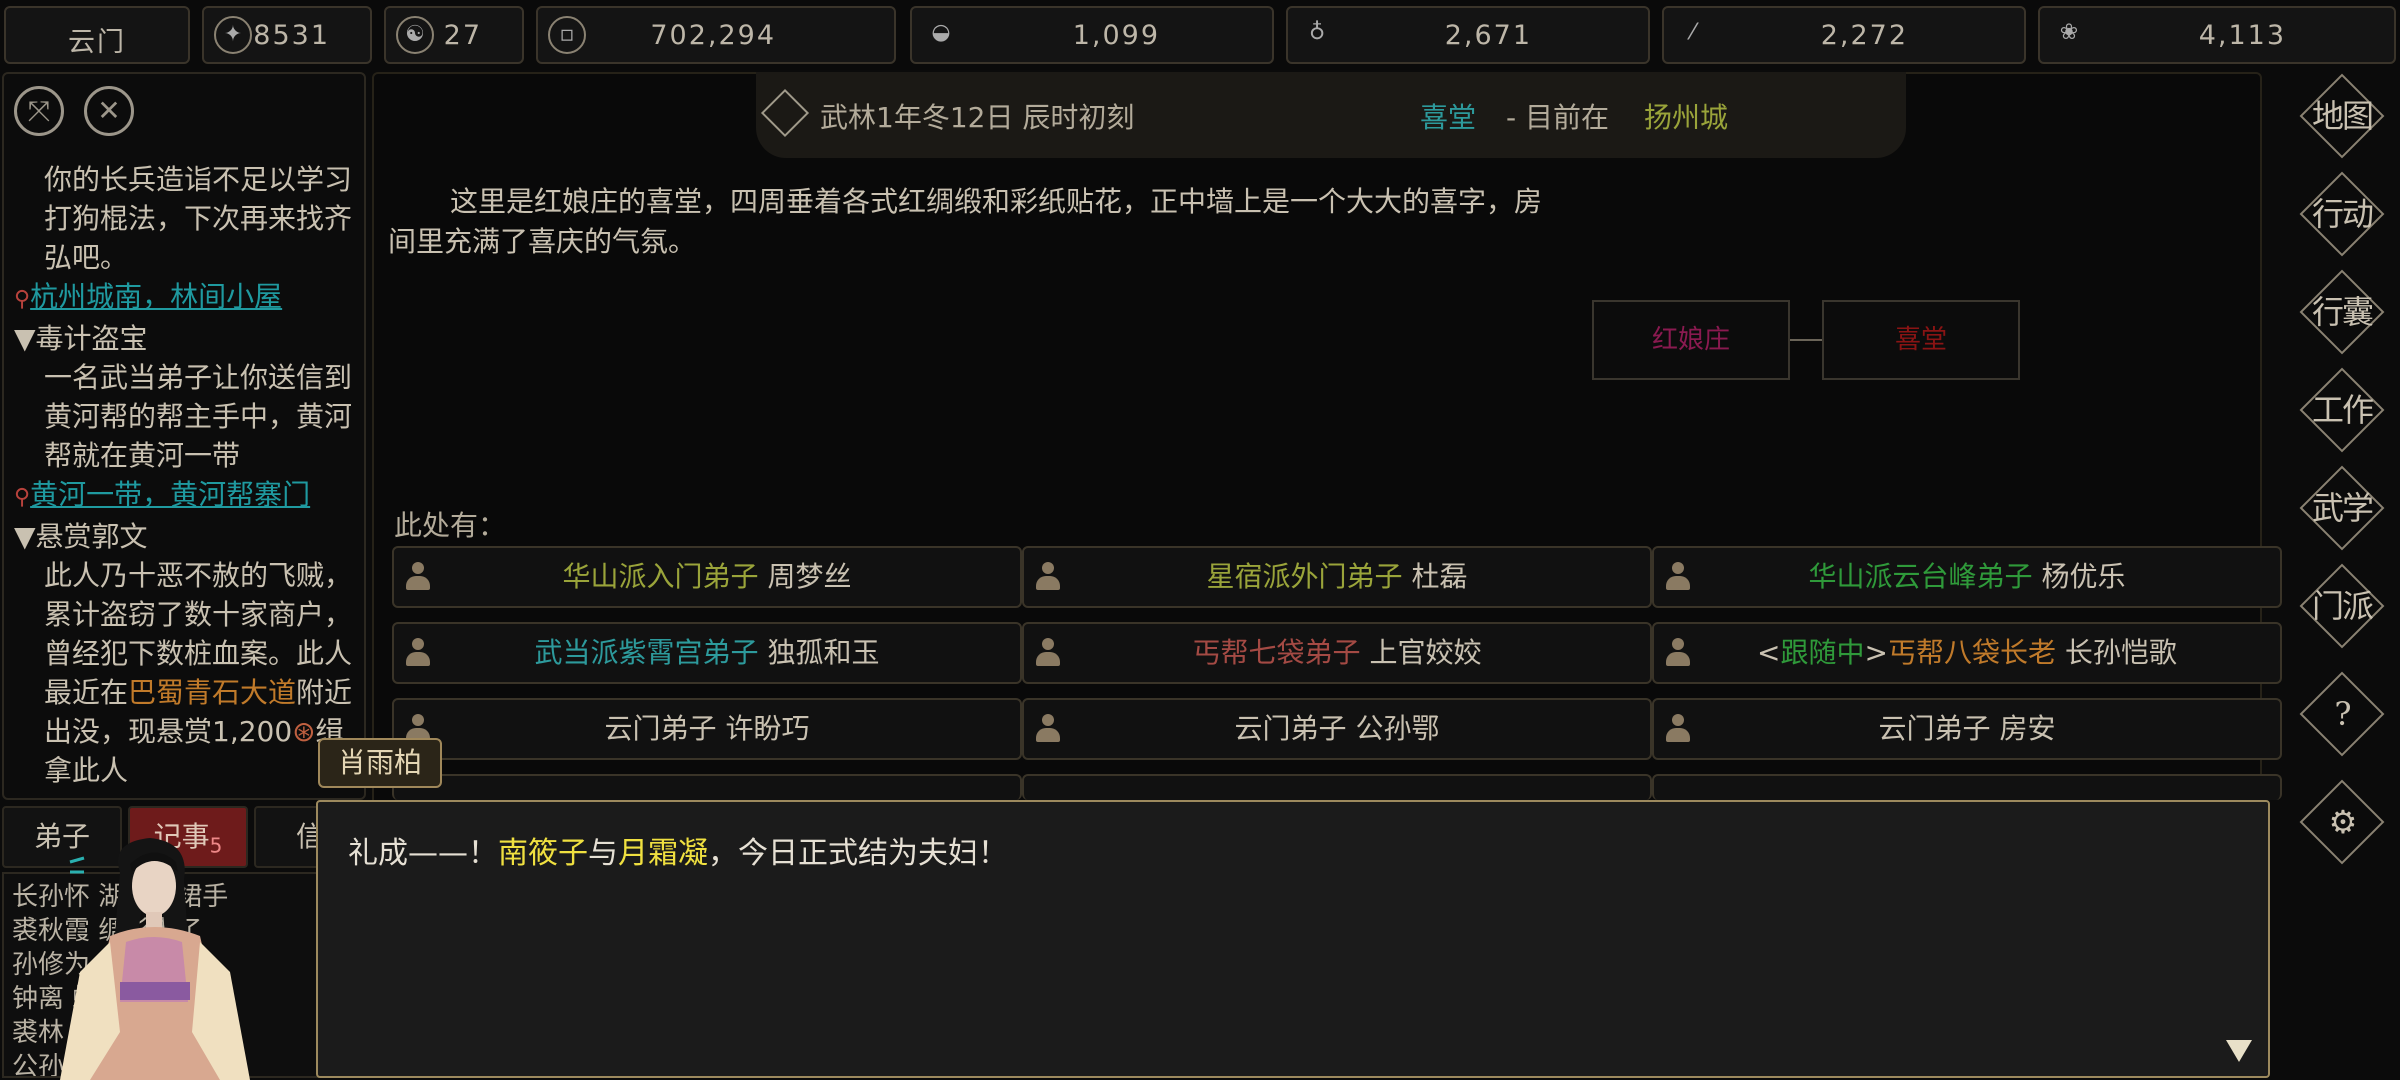 The image size is (2400, 1080). What do you see at coordinates (91, 536) in the screenshot?
I see `quest-title: 悬赏郭文` at bounding box center [91, 536].